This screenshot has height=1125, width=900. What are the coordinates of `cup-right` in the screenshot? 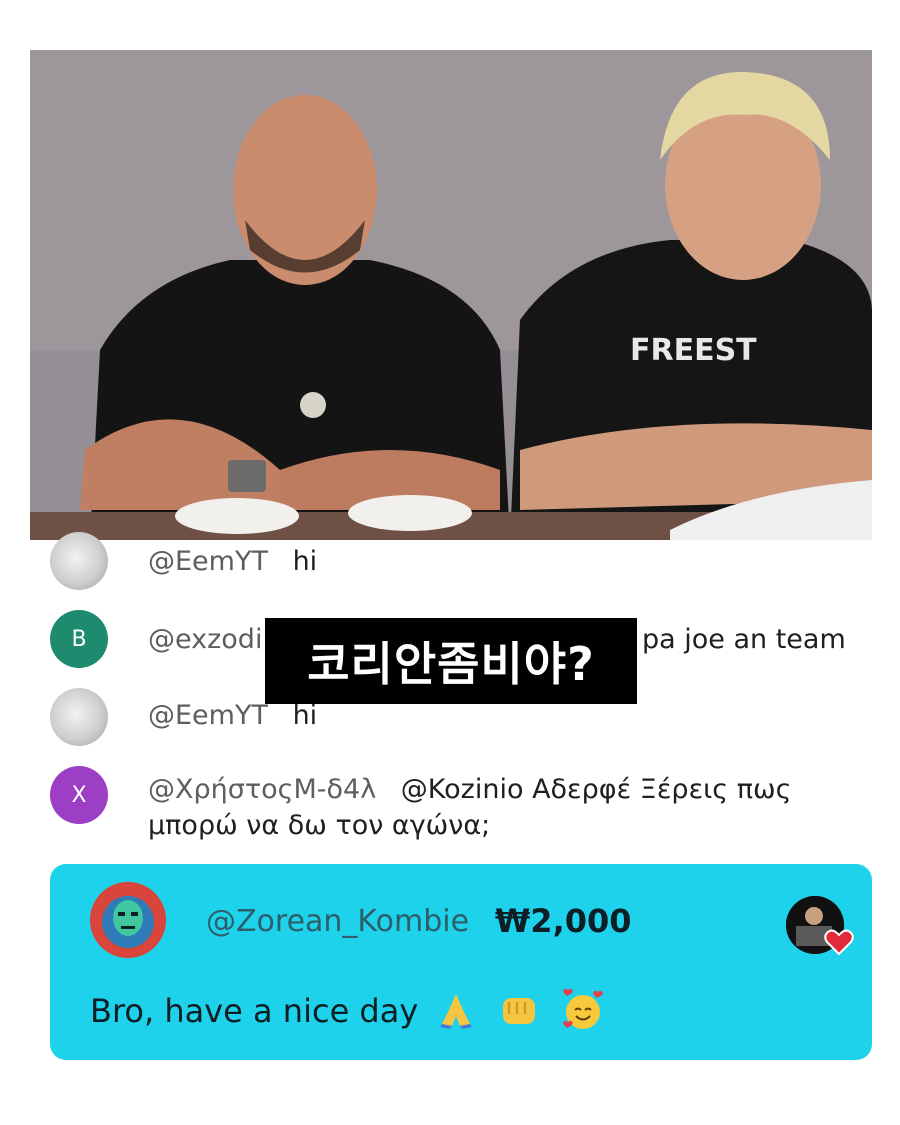 It's located at (410, 513).